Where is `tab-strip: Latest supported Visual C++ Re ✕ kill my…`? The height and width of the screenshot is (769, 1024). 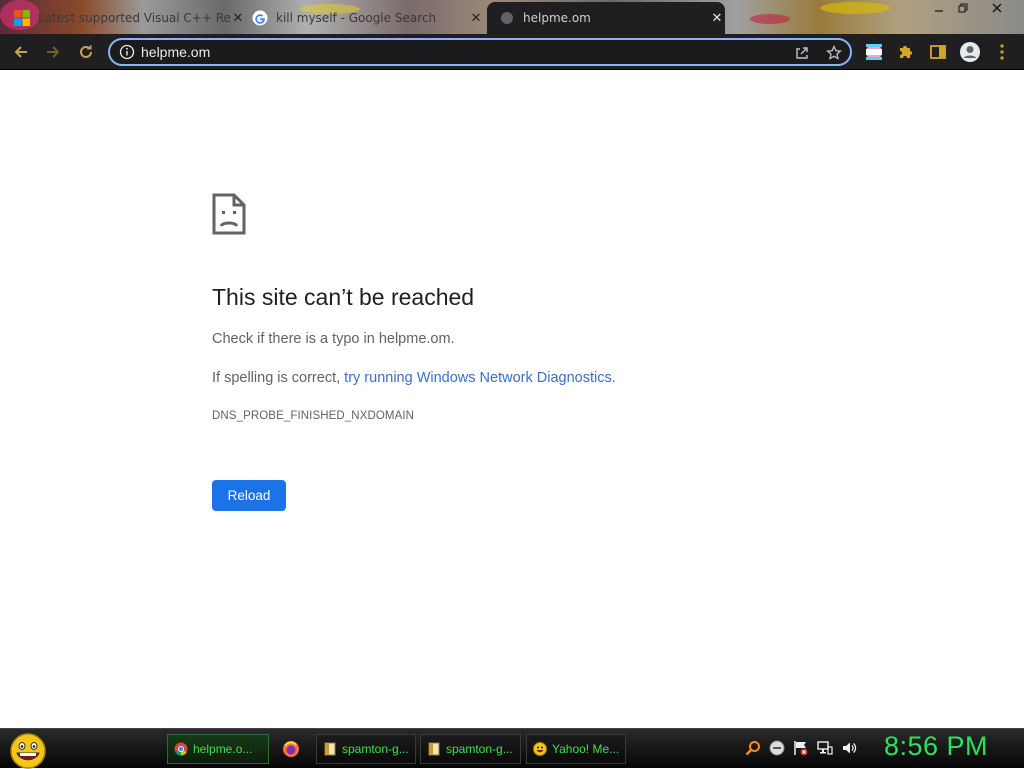 tab-strip: Latest supported Visual C++ Re ✕ kill my… is located at coordinates (512, 17).